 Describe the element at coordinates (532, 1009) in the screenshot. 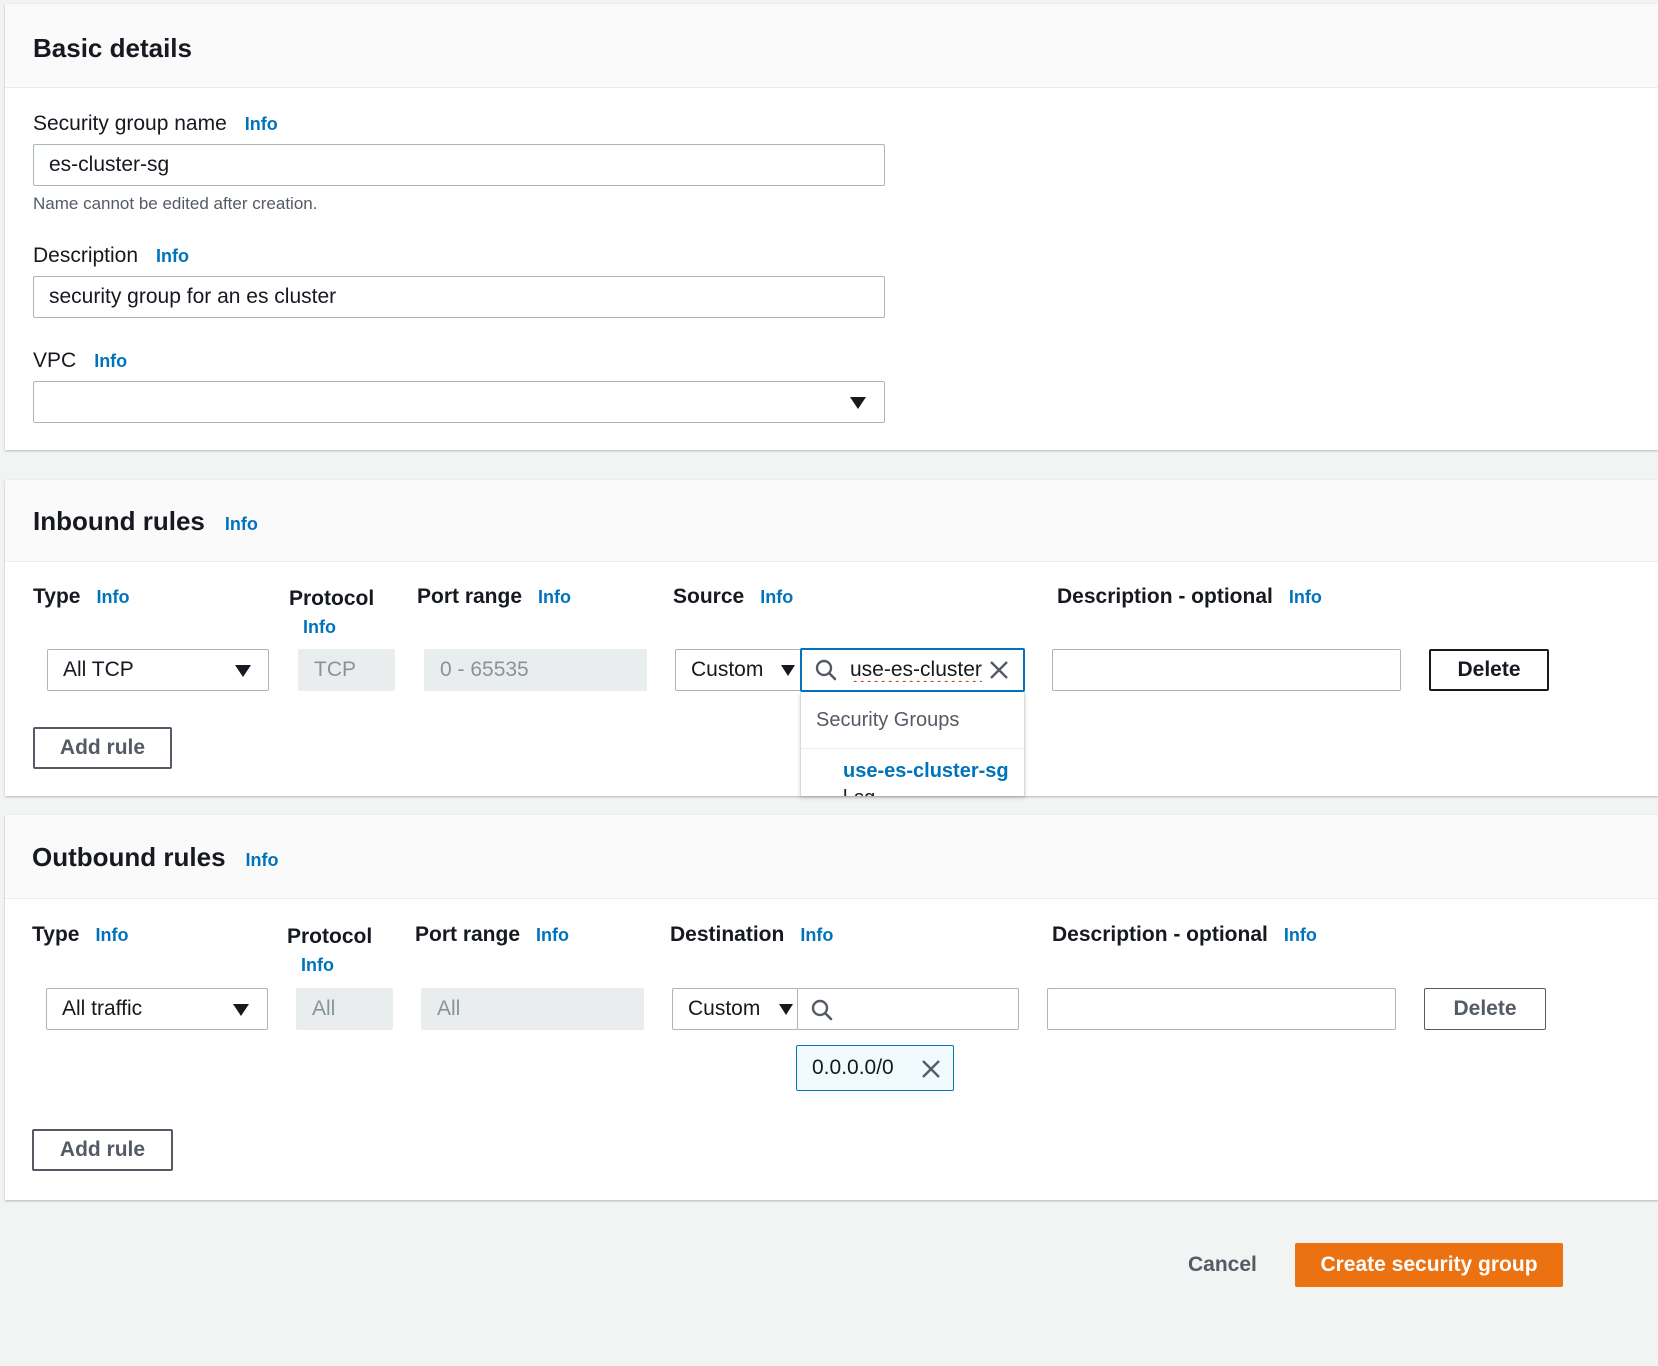

I see `outbound-port-range-field: All` at that location.